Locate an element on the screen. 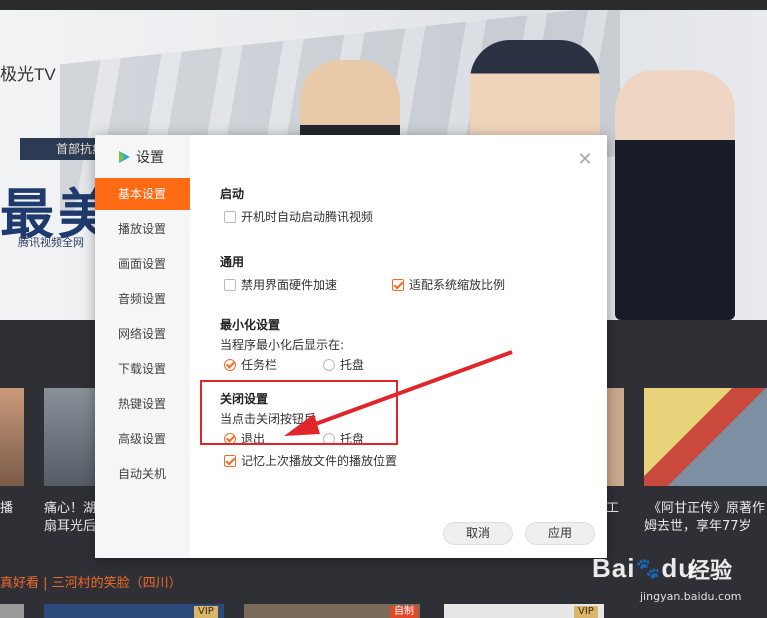 This screenshot has width=767, height=618. adapt-scale-label: 适配系统缩放比例 is located at coordinates (457, 285).